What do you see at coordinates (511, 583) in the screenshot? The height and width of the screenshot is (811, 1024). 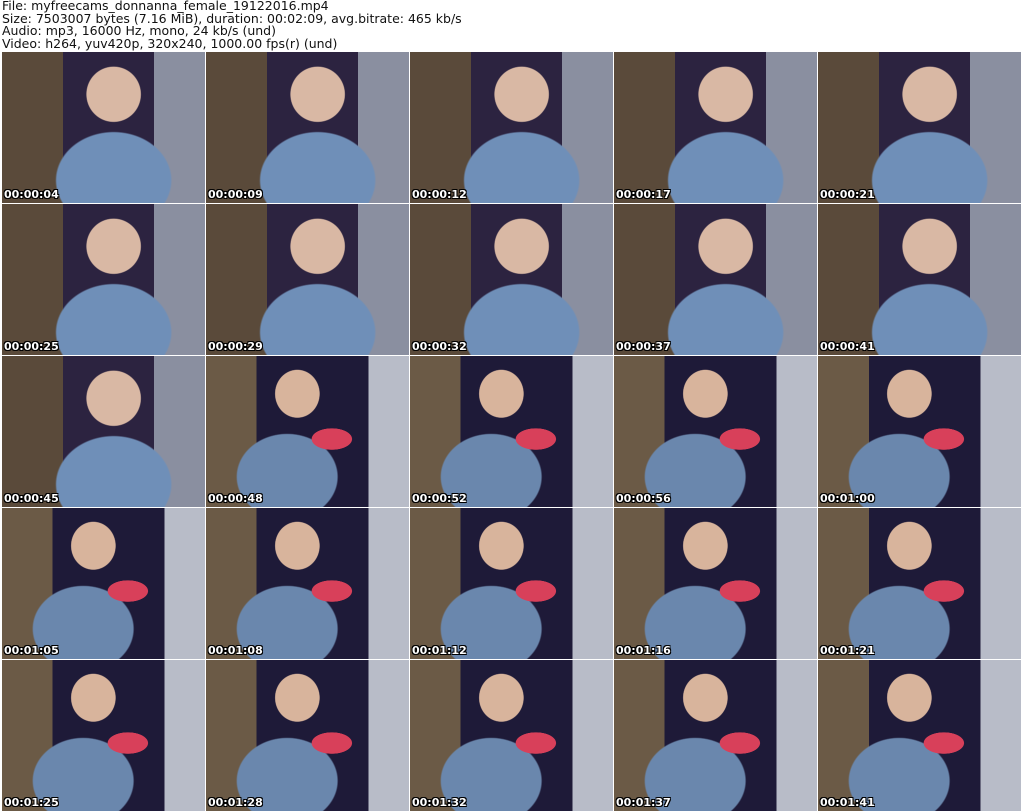 I see `video-frame-thumbnail: 00:01:12` at bounding box center [511, 583].